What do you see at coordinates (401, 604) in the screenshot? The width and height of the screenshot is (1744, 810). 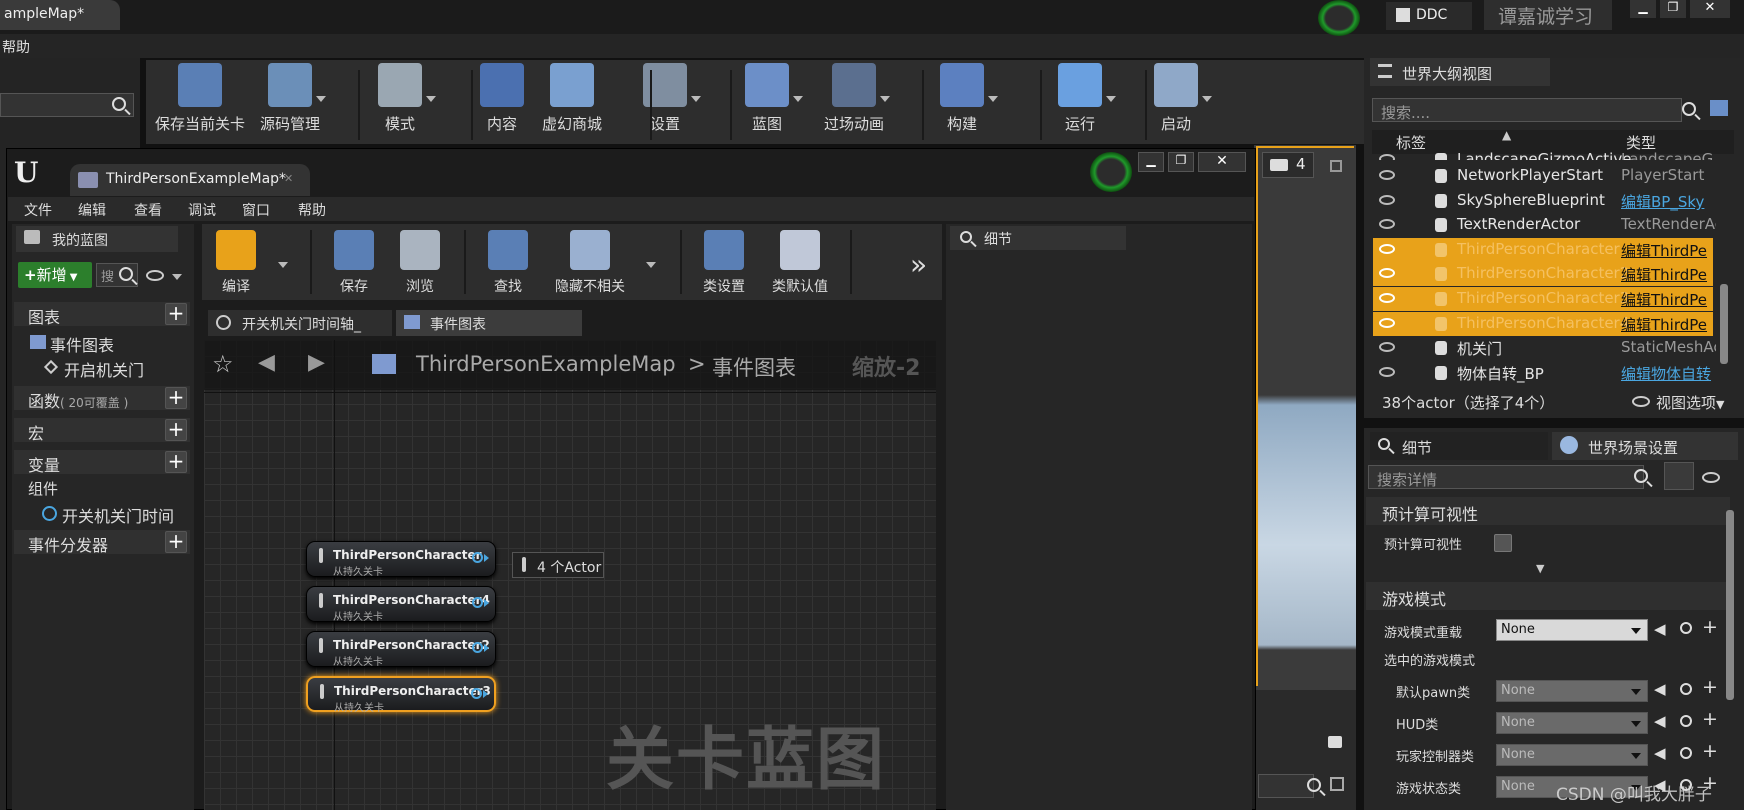 I see `actor-reference-node: ThirdPersonCharacter4 从持久关卡` at bounding box center [401, 604].